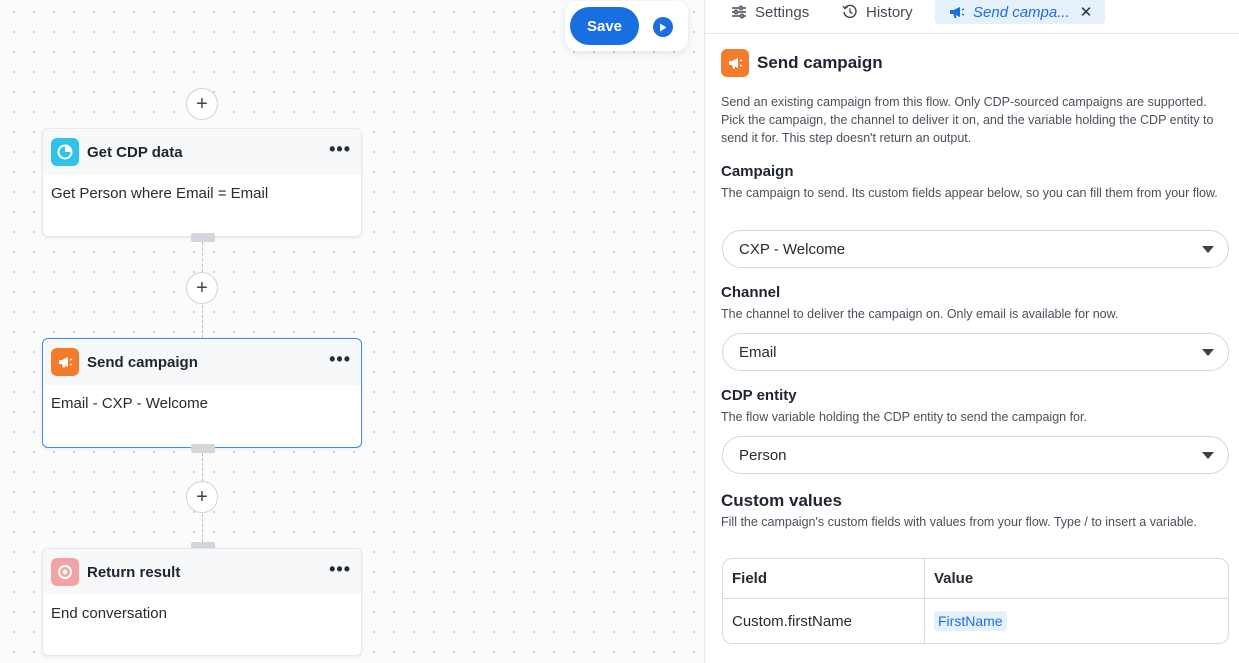  Describe the element at coordinates (160, 193) in the screenshot. I see `node-body: Get Person where Email = Email` at that location.